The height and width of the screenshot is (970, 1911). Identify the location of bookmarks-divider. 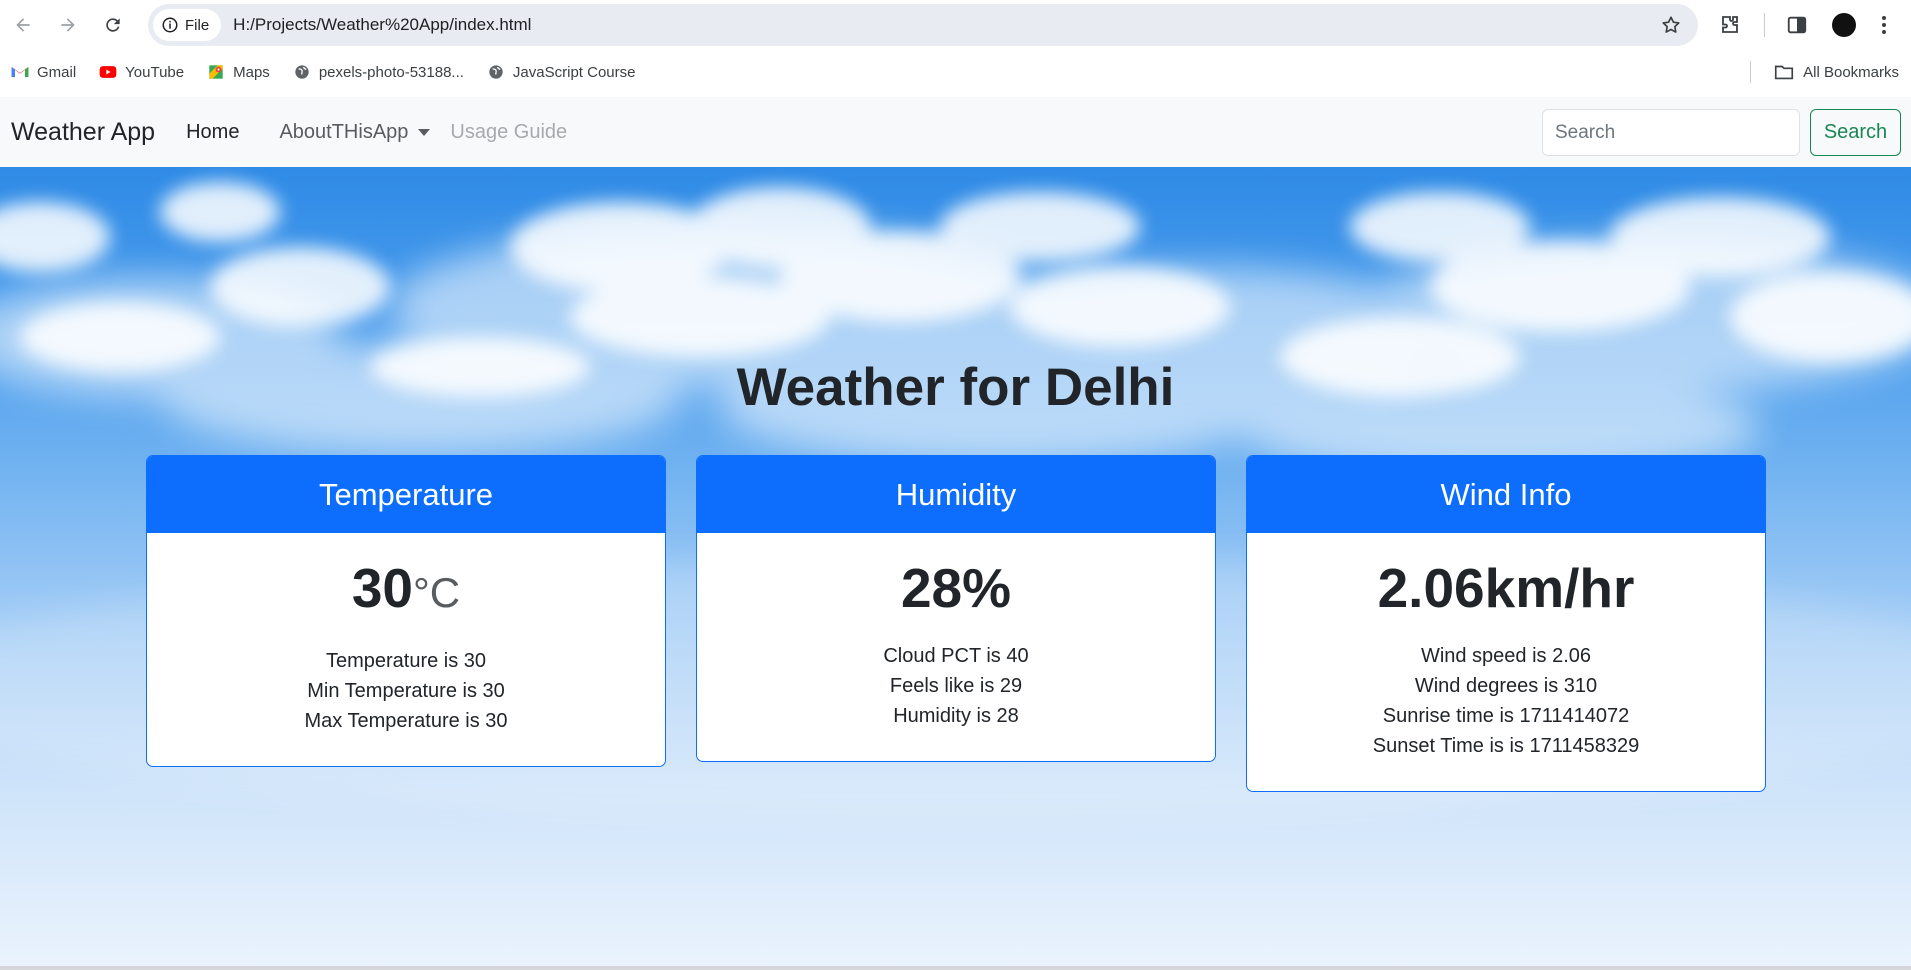
(1750, 72).